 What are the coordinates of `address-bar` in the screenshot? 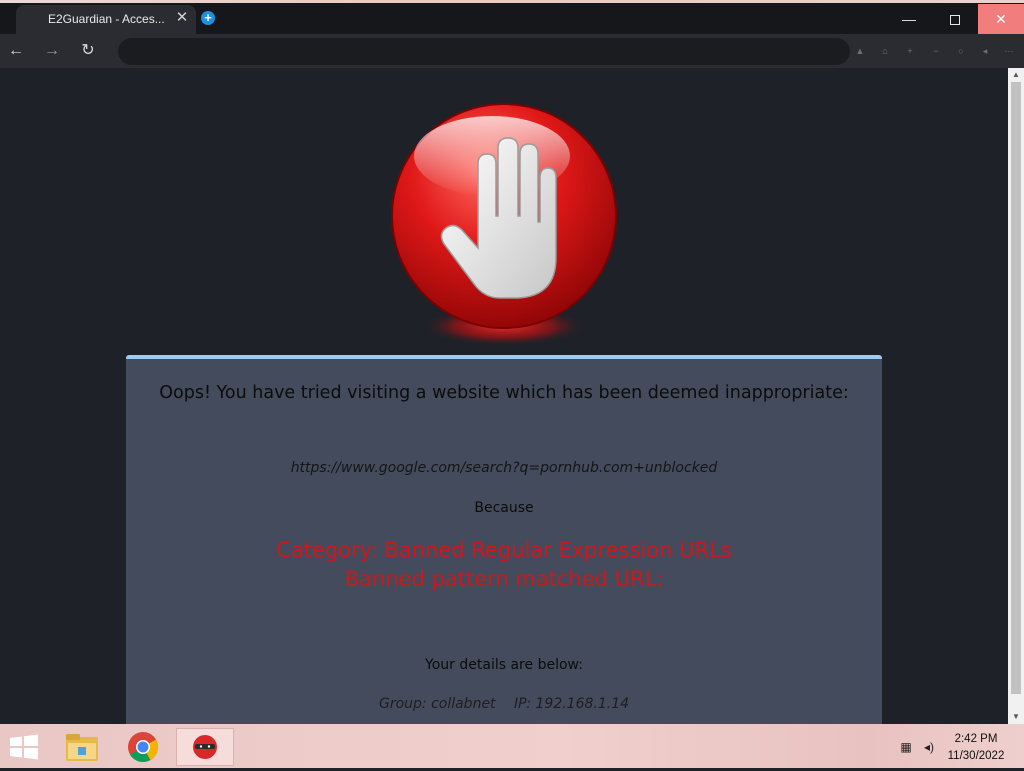 It's located at (484, 51).